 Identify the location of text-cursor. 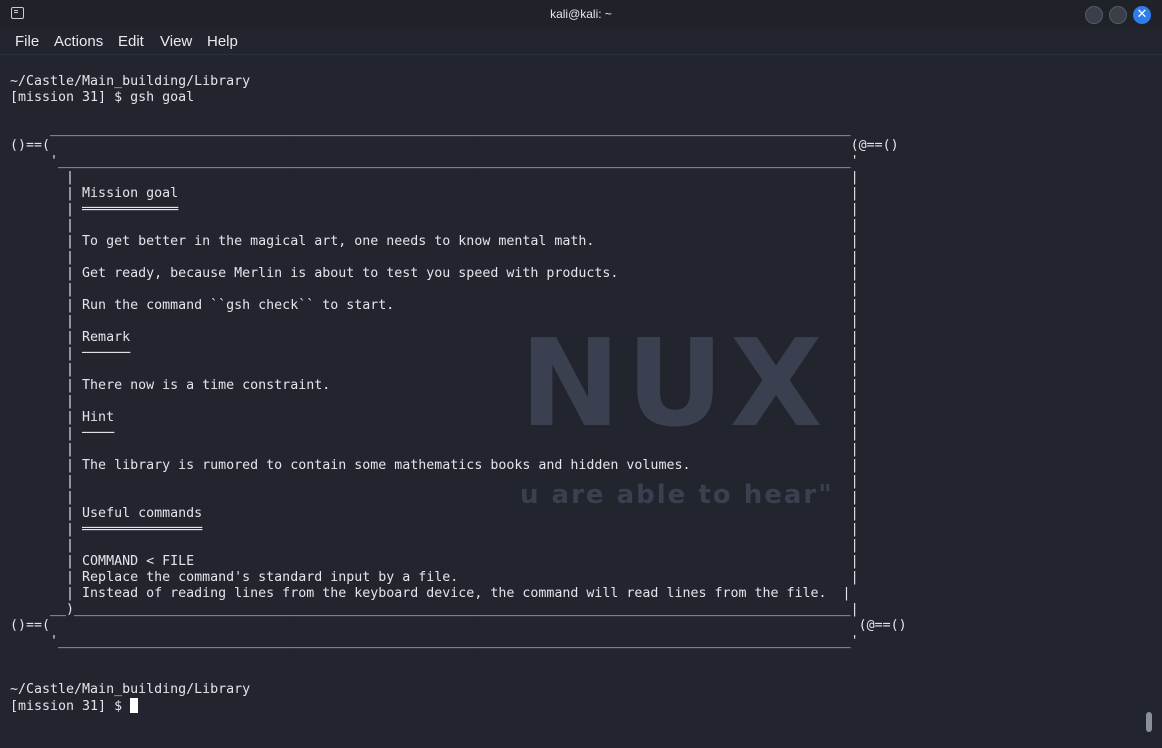
(134, 705).